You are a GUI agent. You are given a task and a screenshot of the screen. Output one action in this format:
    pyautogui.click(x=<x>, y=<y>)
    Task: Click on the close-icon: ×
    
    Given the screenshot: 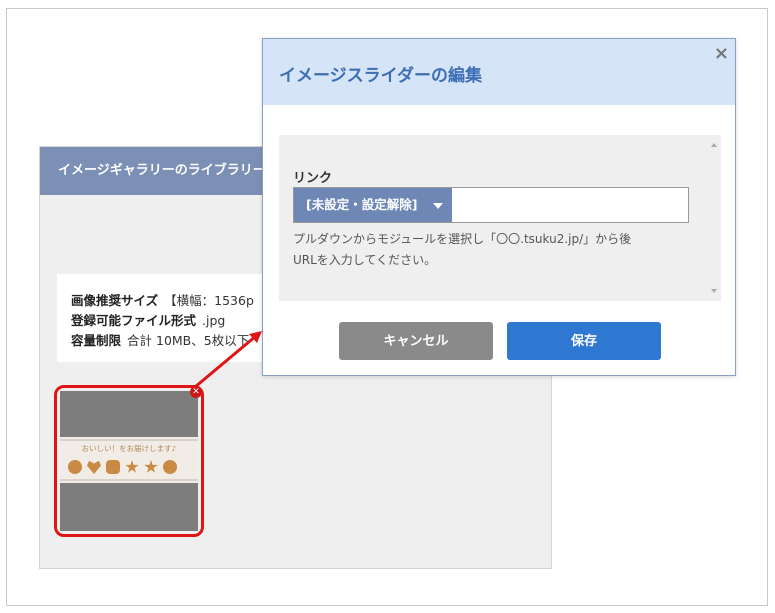 What is the action you would take?
    pyautogui.click(x=721, y=54)
    